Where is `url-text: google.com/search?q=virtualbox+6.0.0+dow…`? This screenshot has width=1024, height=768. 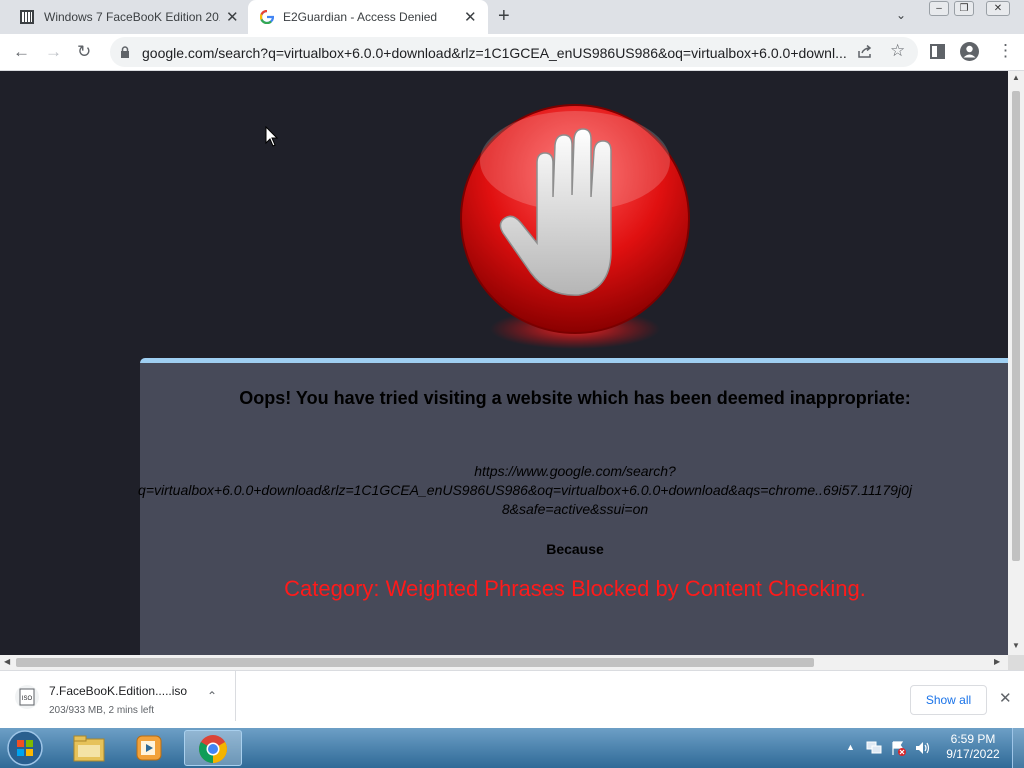
url-text: google.com/search?q=virtualbox+6.0.0+dow… is located at coordinates (494, 53).